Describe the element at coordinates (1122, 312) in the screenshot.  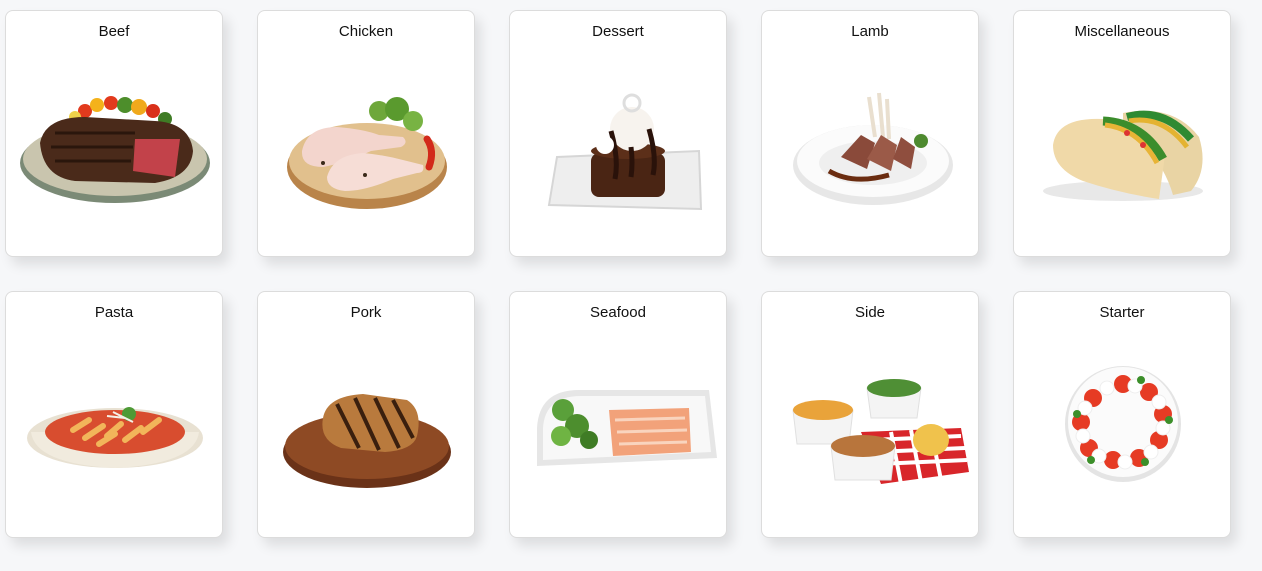
I see `category-title: Starter` at that location.